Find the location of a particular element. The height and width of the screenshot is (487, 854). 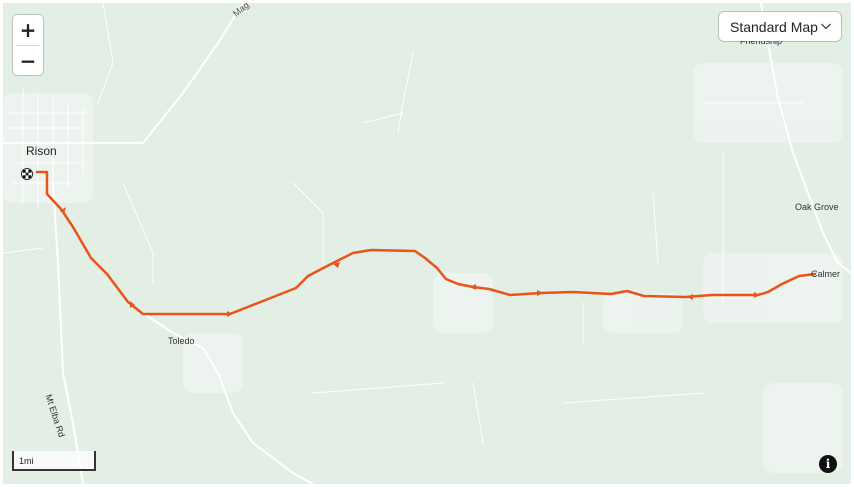

map-style-select: Standard Map is located at coordinates (780, 26).